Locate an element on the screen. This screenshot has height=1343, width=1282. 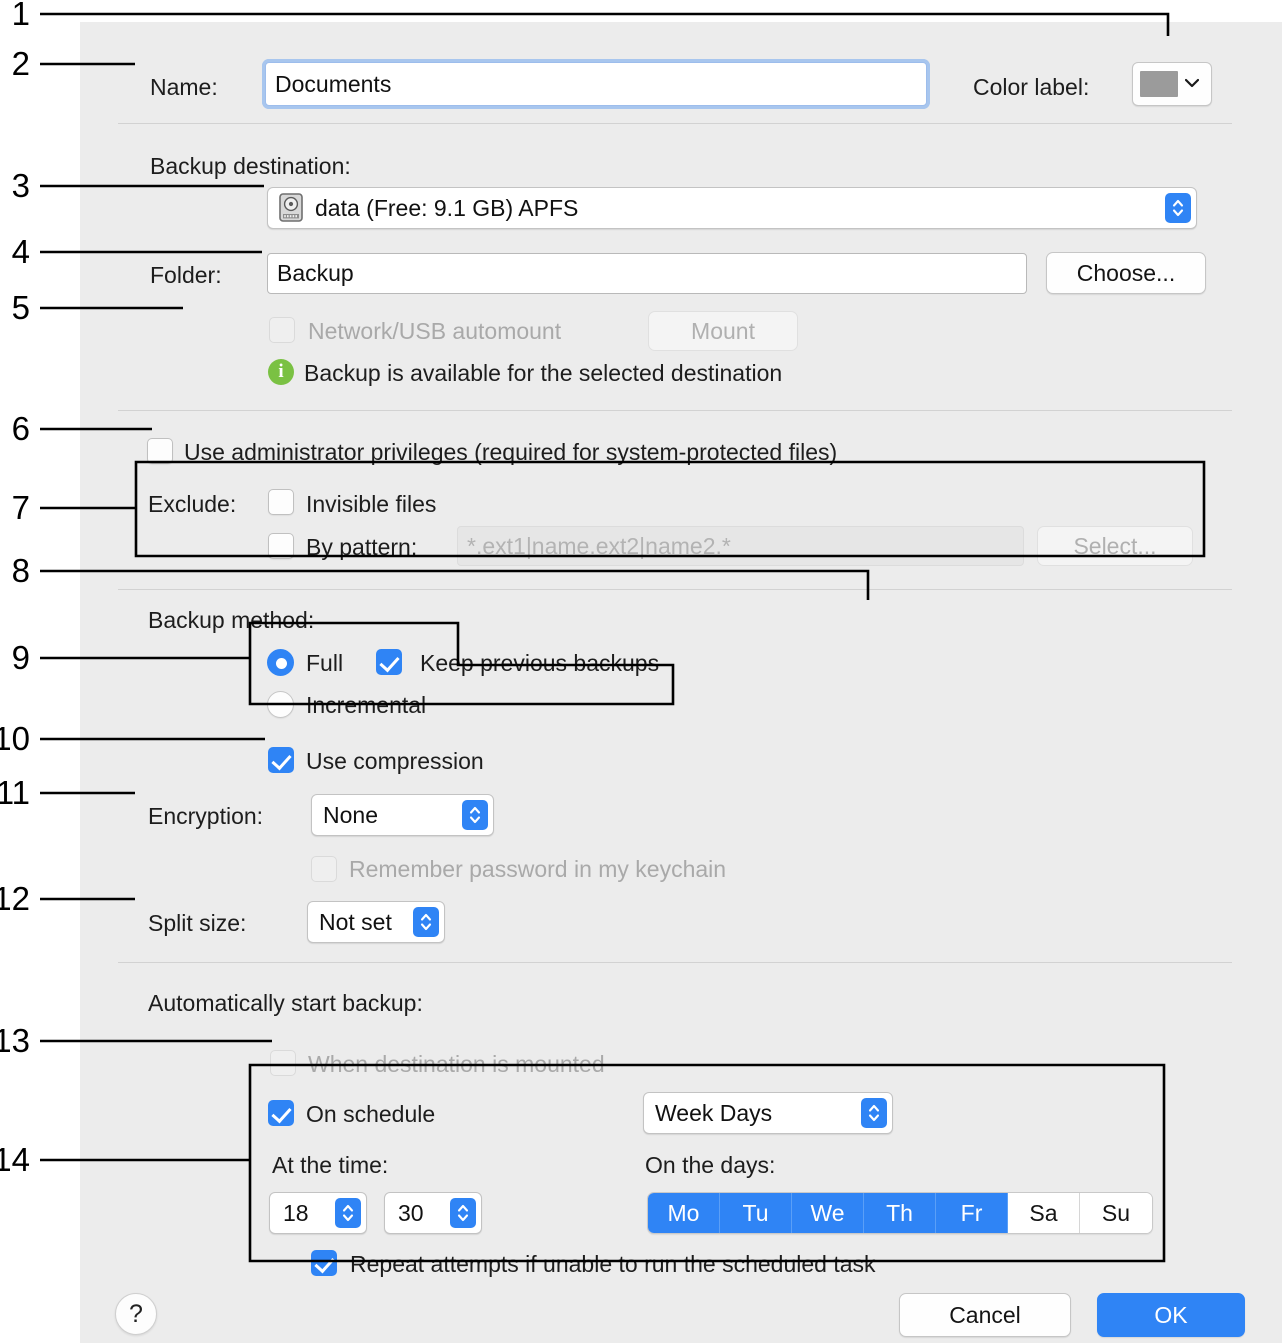
exclude-invisible-checkbox is located at coordinates (281, 502).